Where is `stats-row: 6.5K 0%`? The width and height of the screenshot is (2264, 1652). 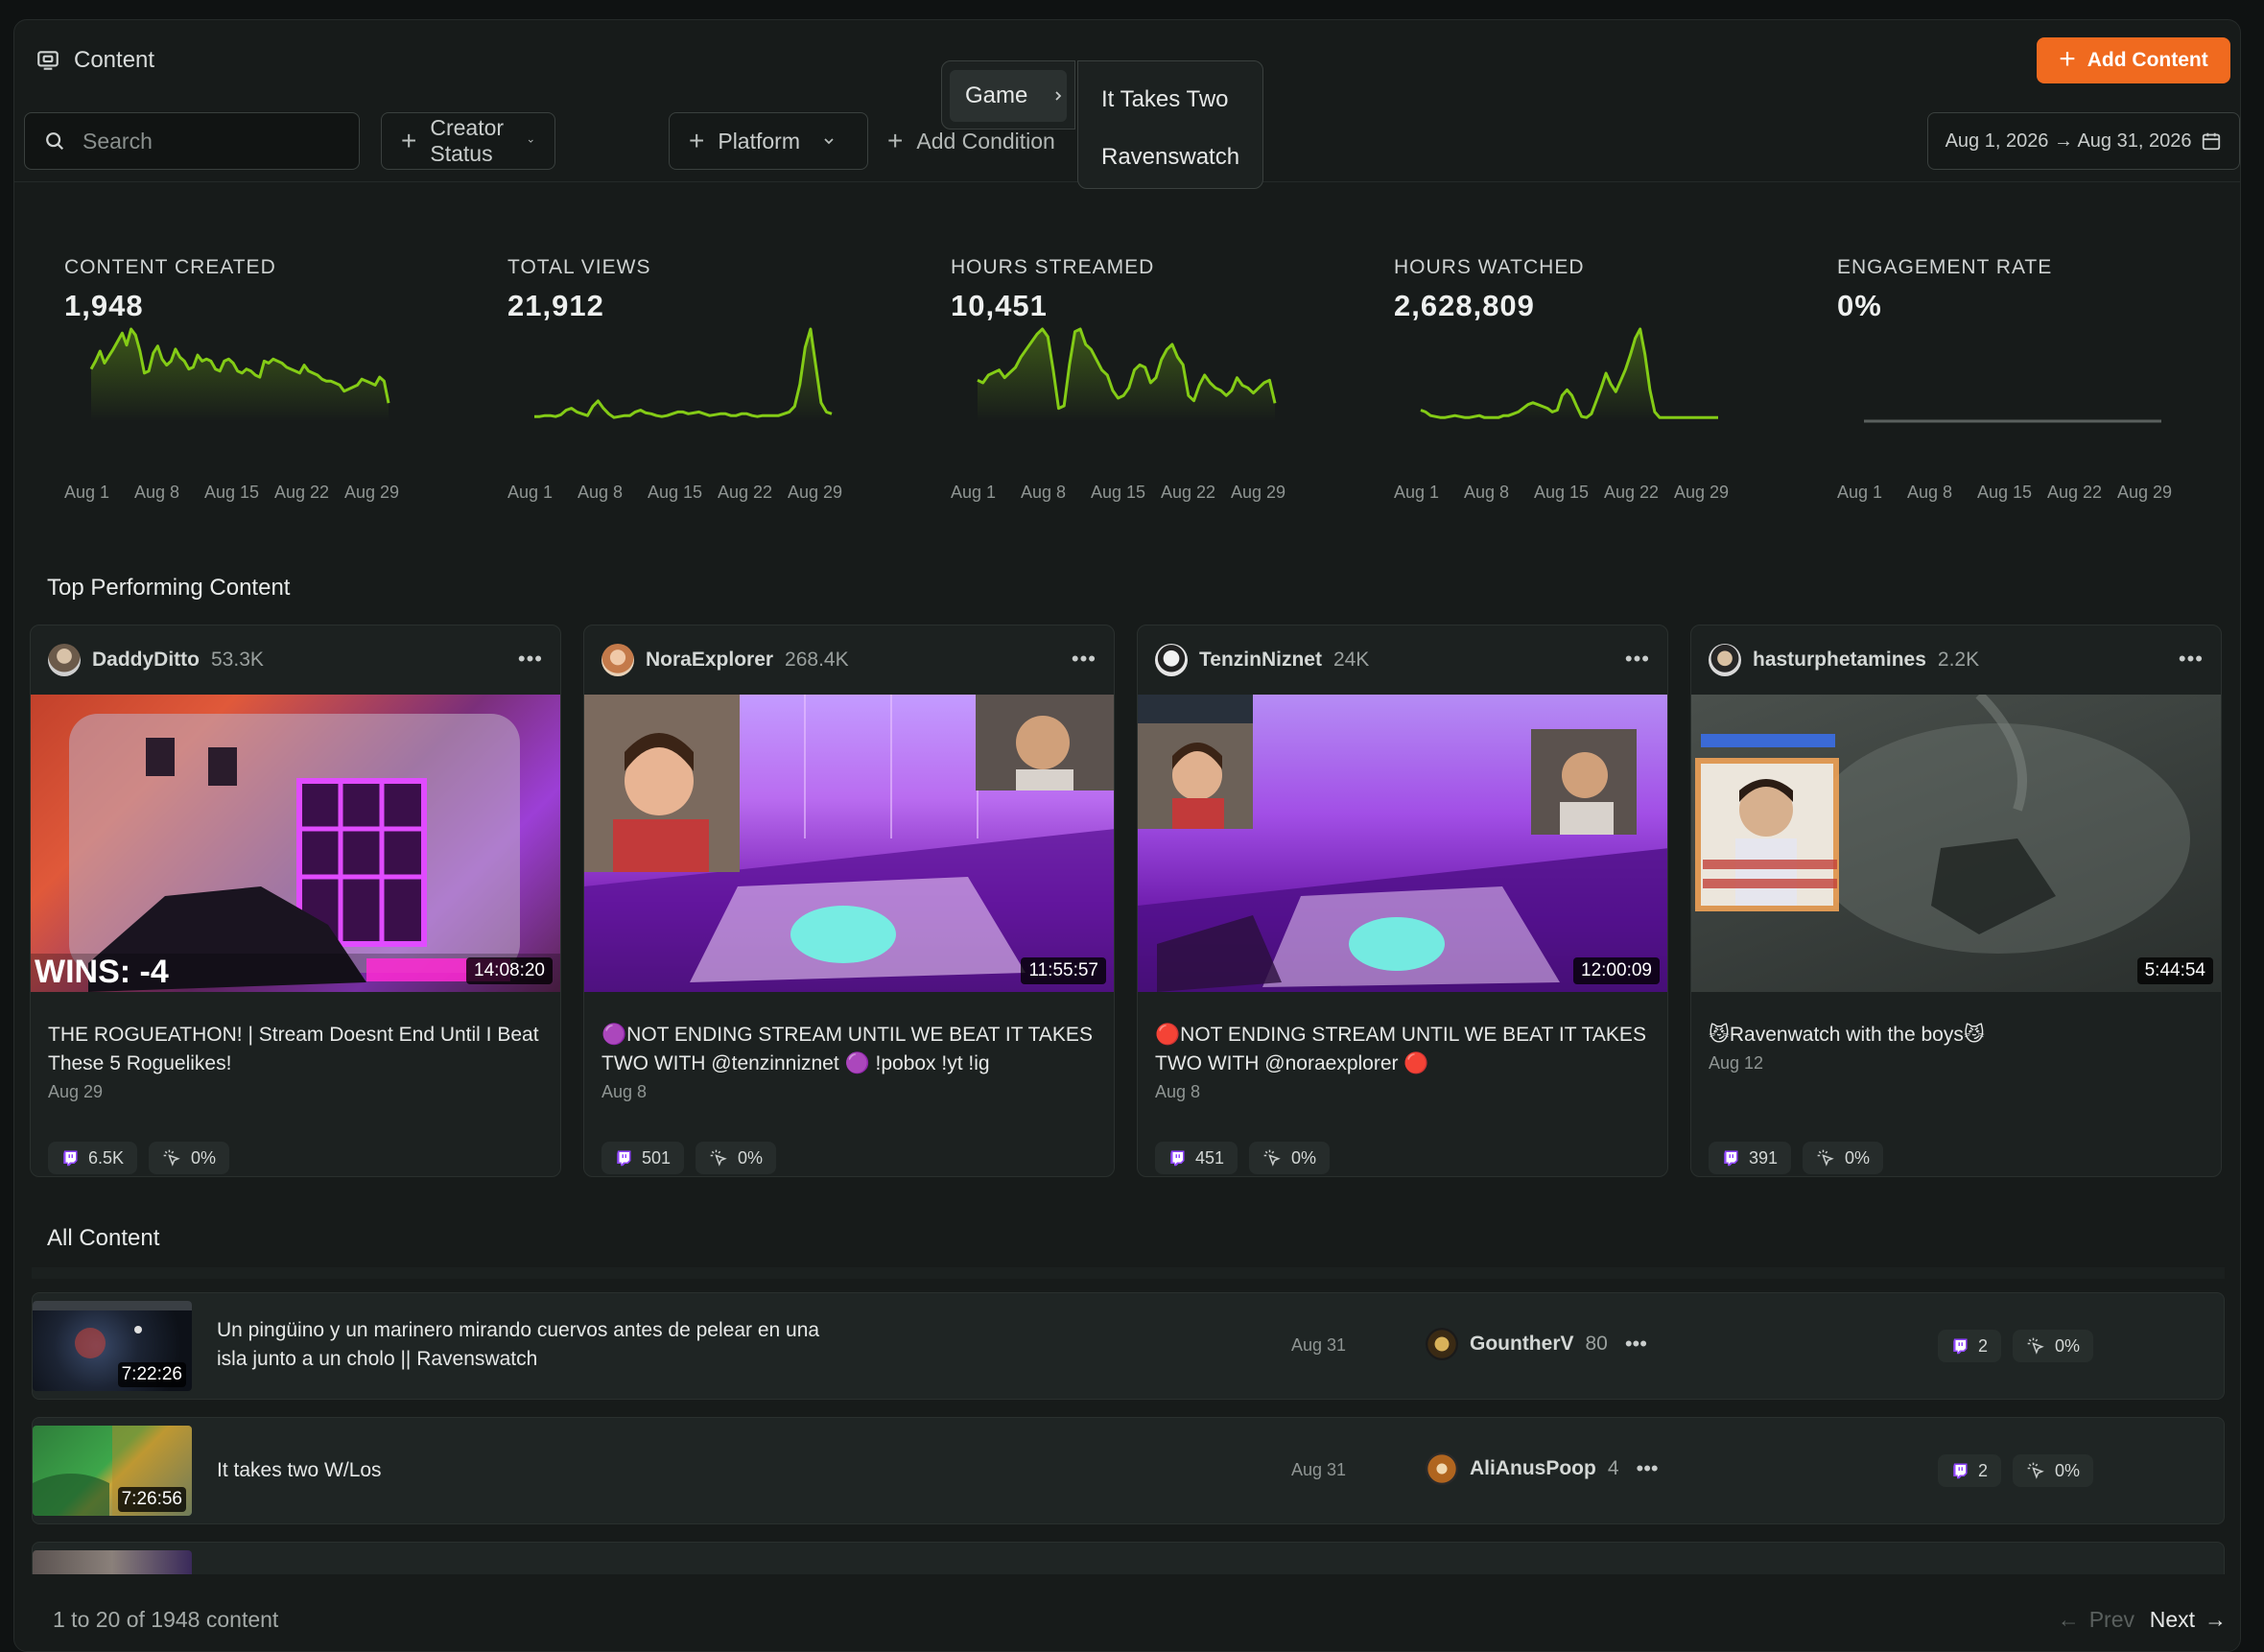 stats-row: 6.5K 0% is located at coordinates (139, 1158).